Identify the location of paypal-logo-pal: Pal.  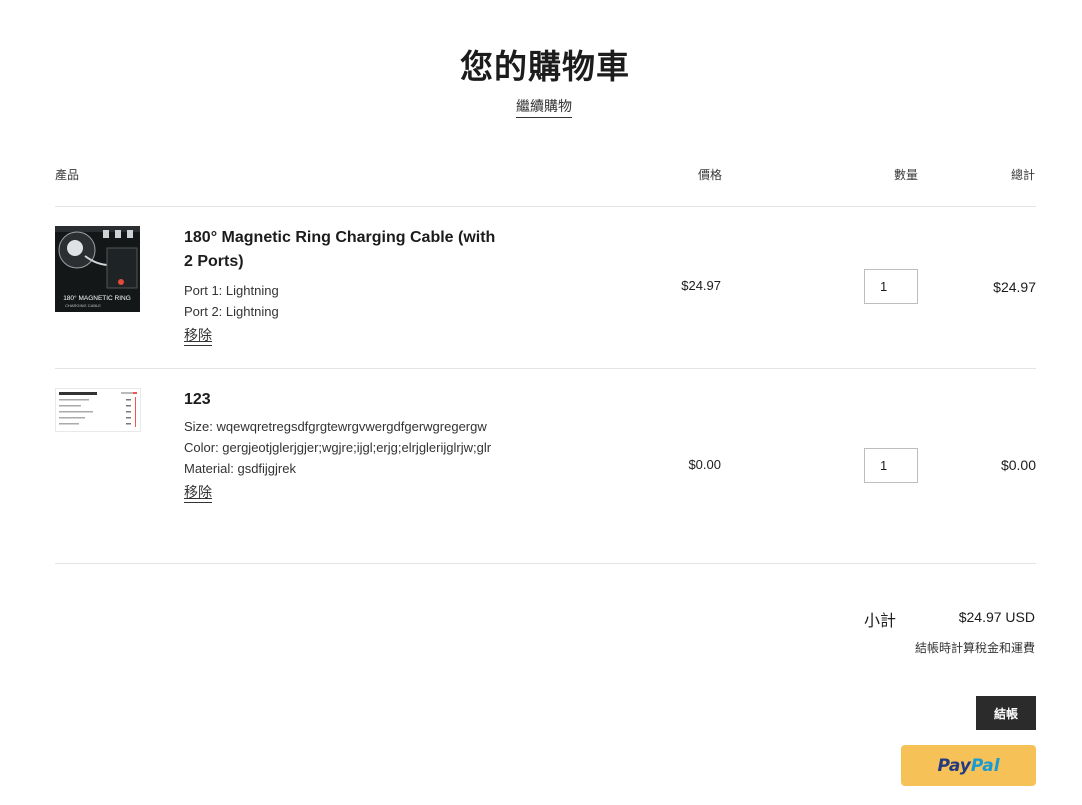
(985, 765).